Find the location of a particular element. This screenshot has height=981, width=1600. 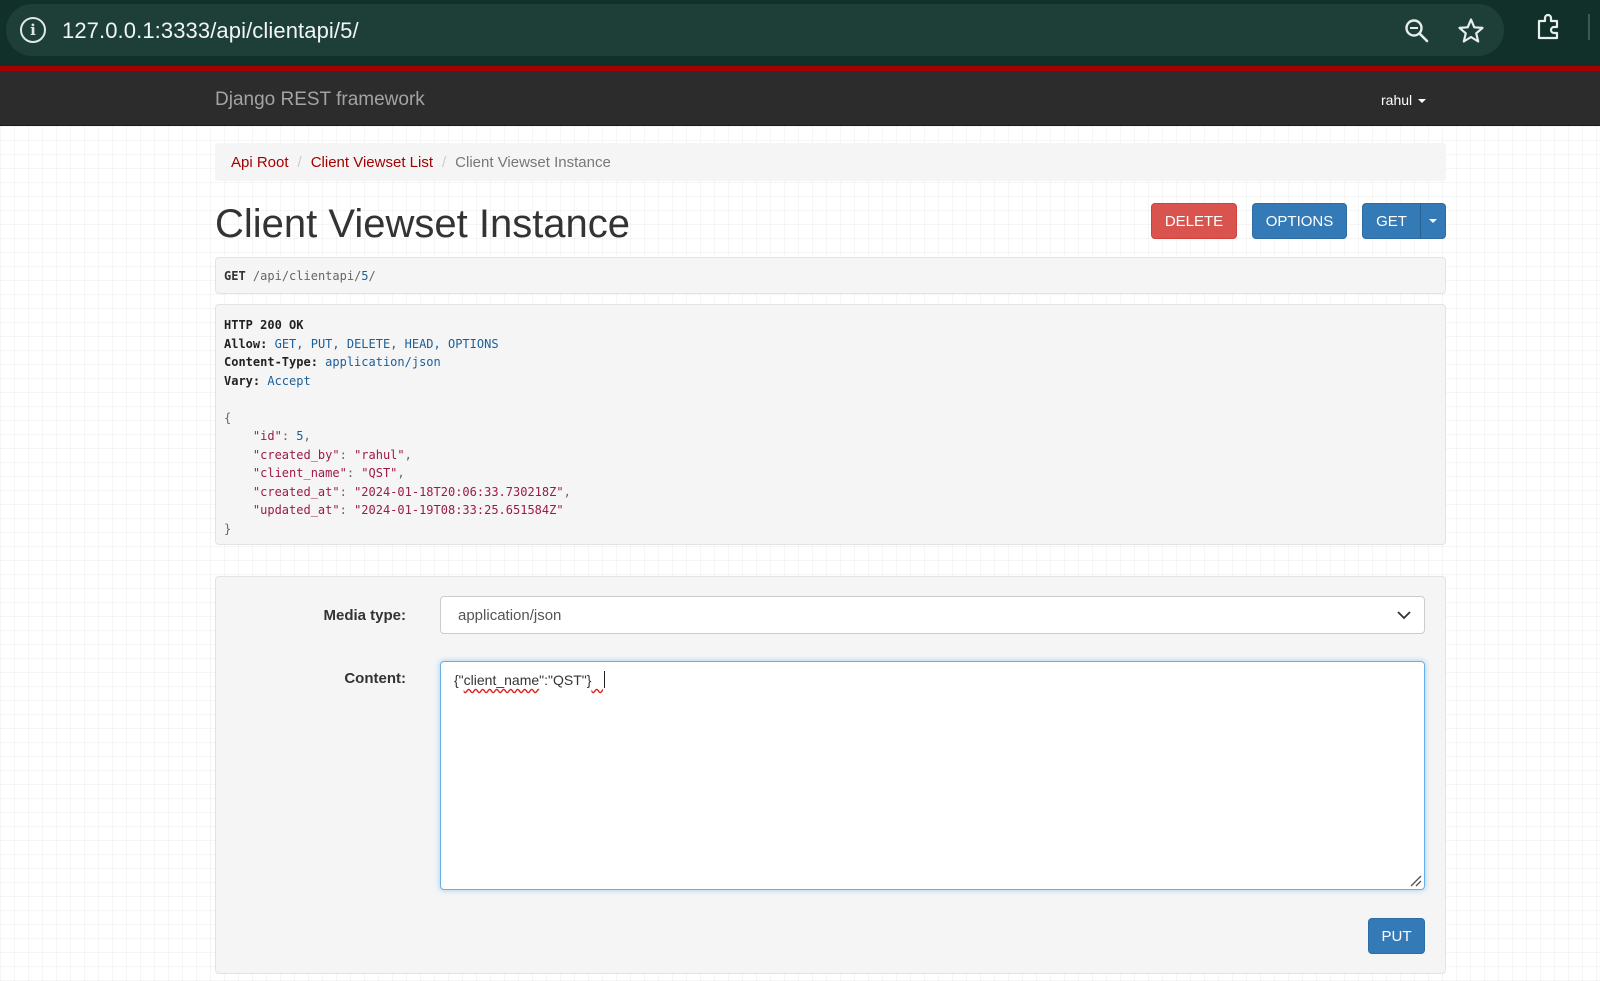

json-field: "created_by": "rahul", is located at coordinates (332, 454).